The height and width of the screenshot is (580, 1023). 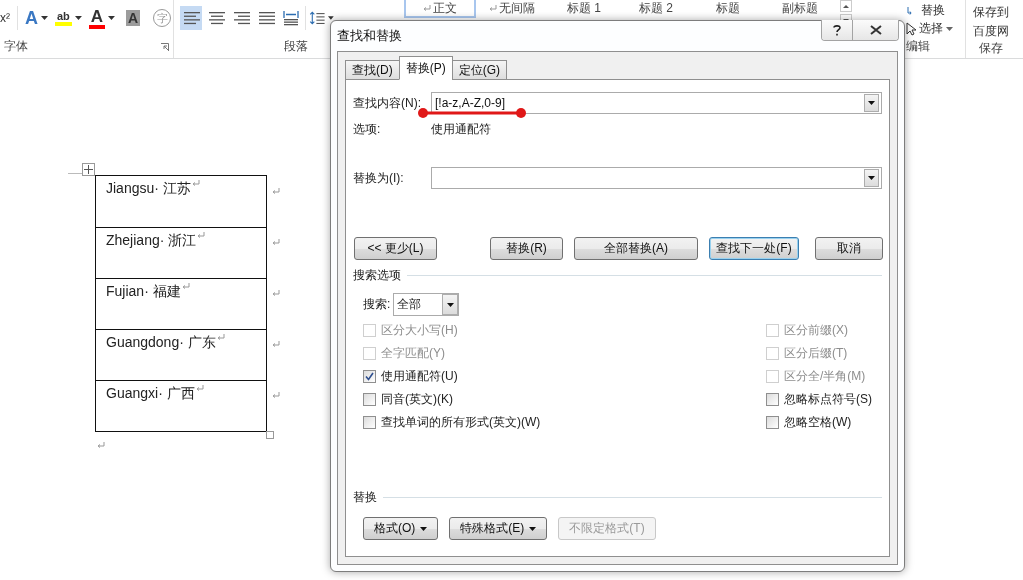 I want to click on save-to-cloud-button: 保存到 百度网, so click(x=991, y=22).